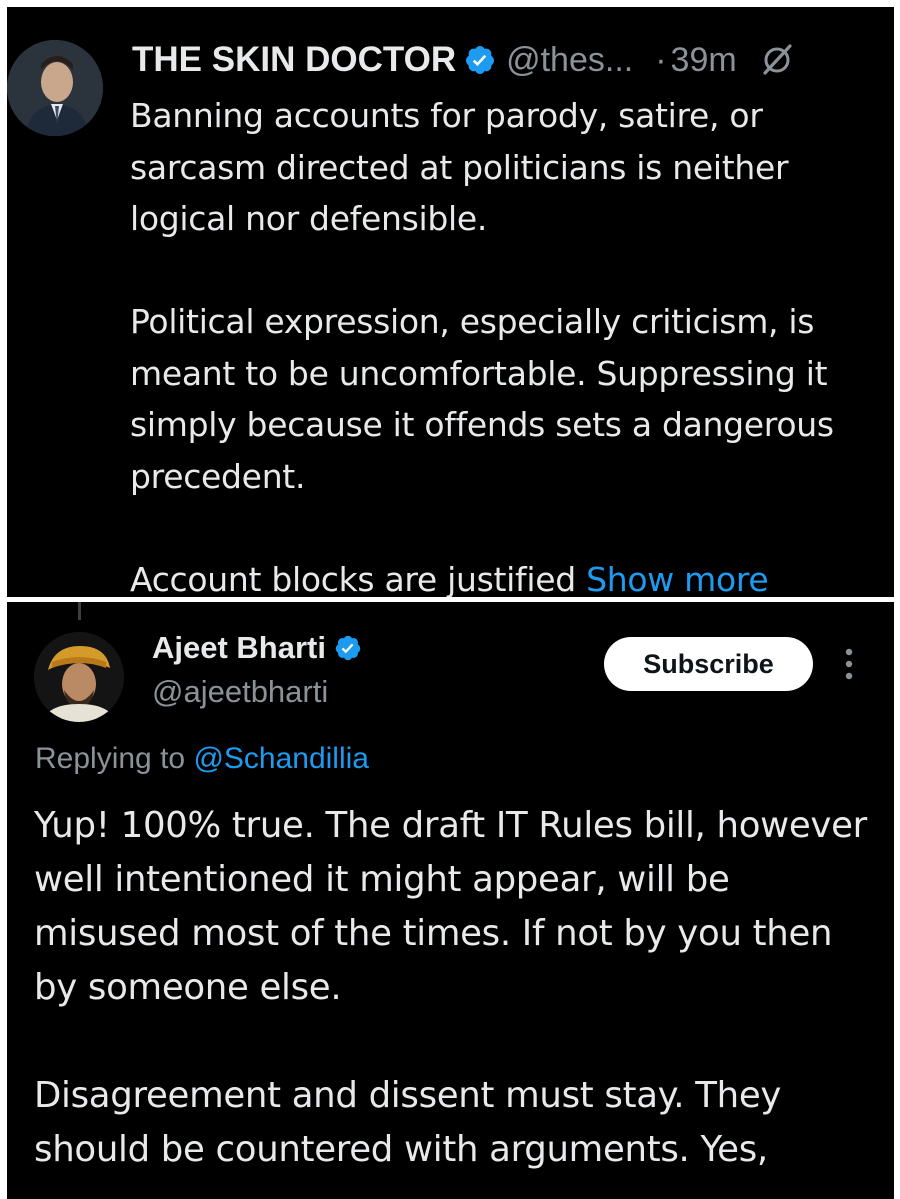 This screenshot has width=900, height=1199. What do you see at coordinates (110, 758) in the screenshot?
I see `replying-to-label: Replying to` at bounding box center [110, 758].